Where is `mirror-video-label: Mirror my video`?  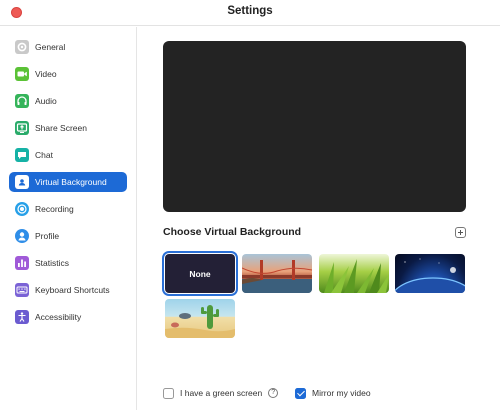
mirror-video-label: Mirror my video is located at coordinates (341, 393).